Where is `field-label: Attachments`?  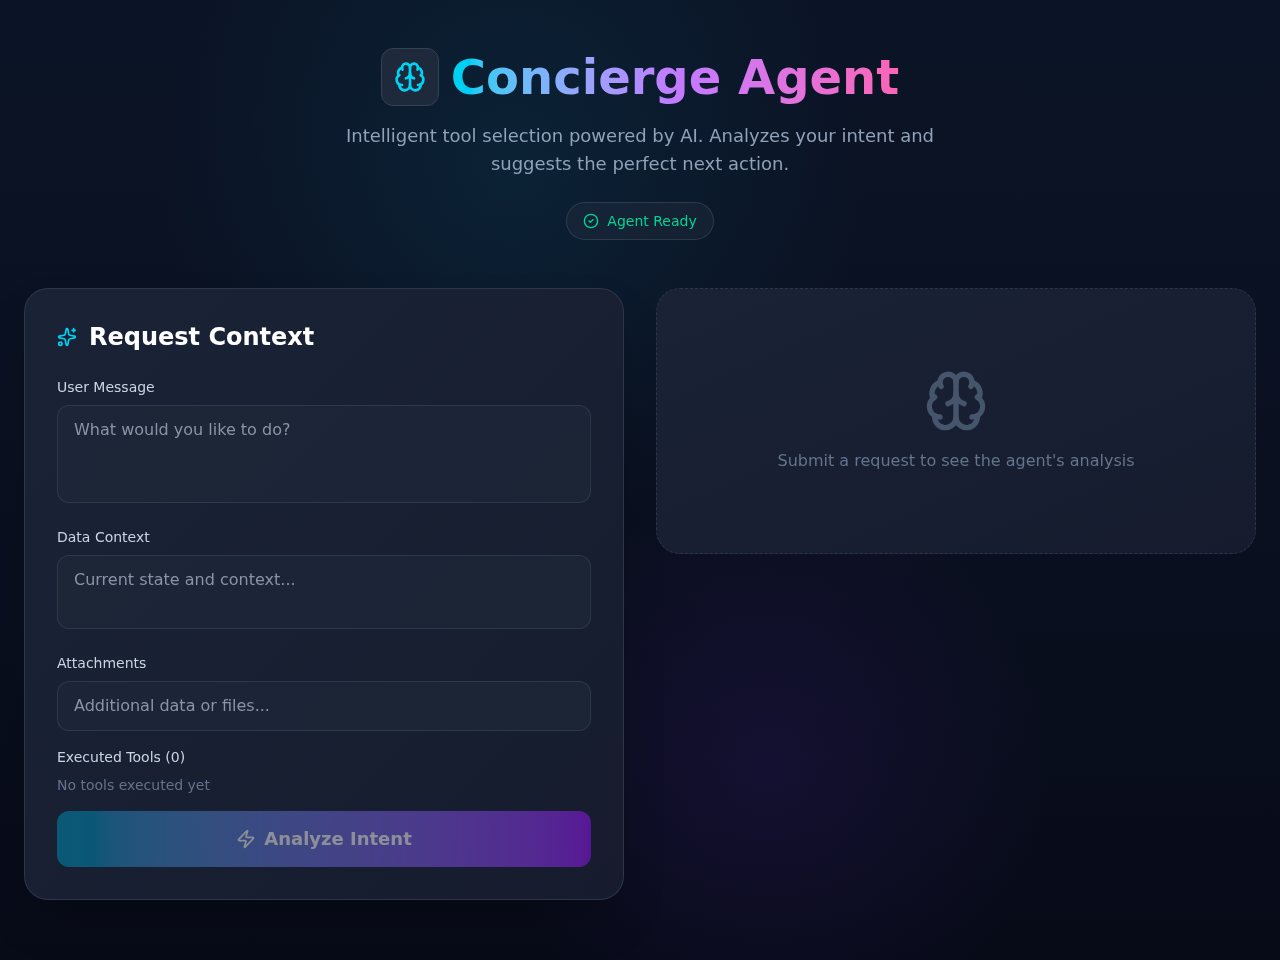
field-label: Attachments is located at coordinates (102, 663).